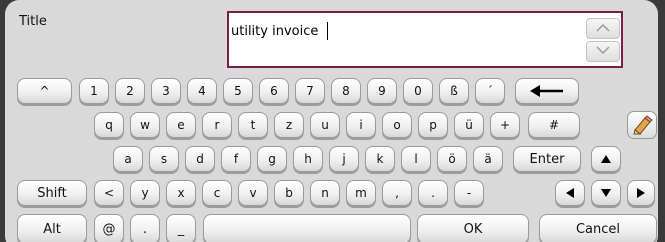 The image size is (665, 242). I want to click on key-2: 2, so click(130, 91).